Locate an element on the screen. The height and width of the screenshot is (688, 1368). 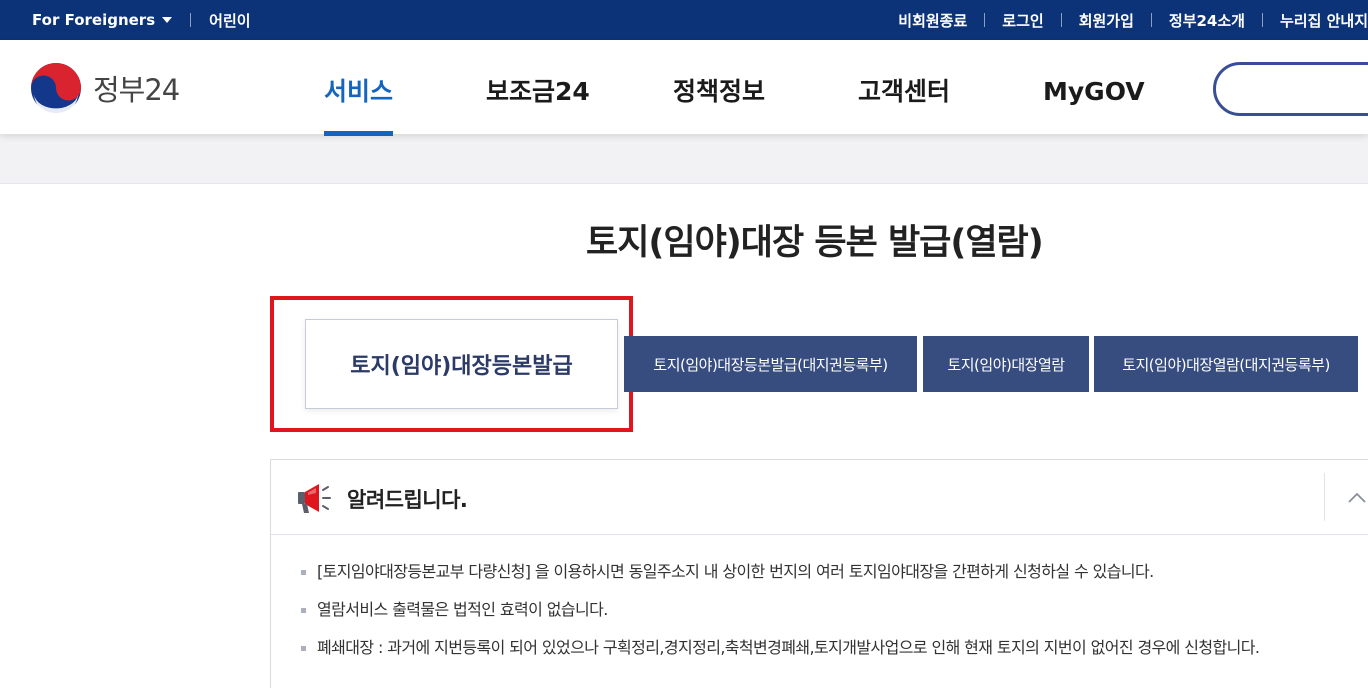
list-item: 열람서비스 출력물은 법적인 효력이 없습니다. is located at coordinates (826, 610).